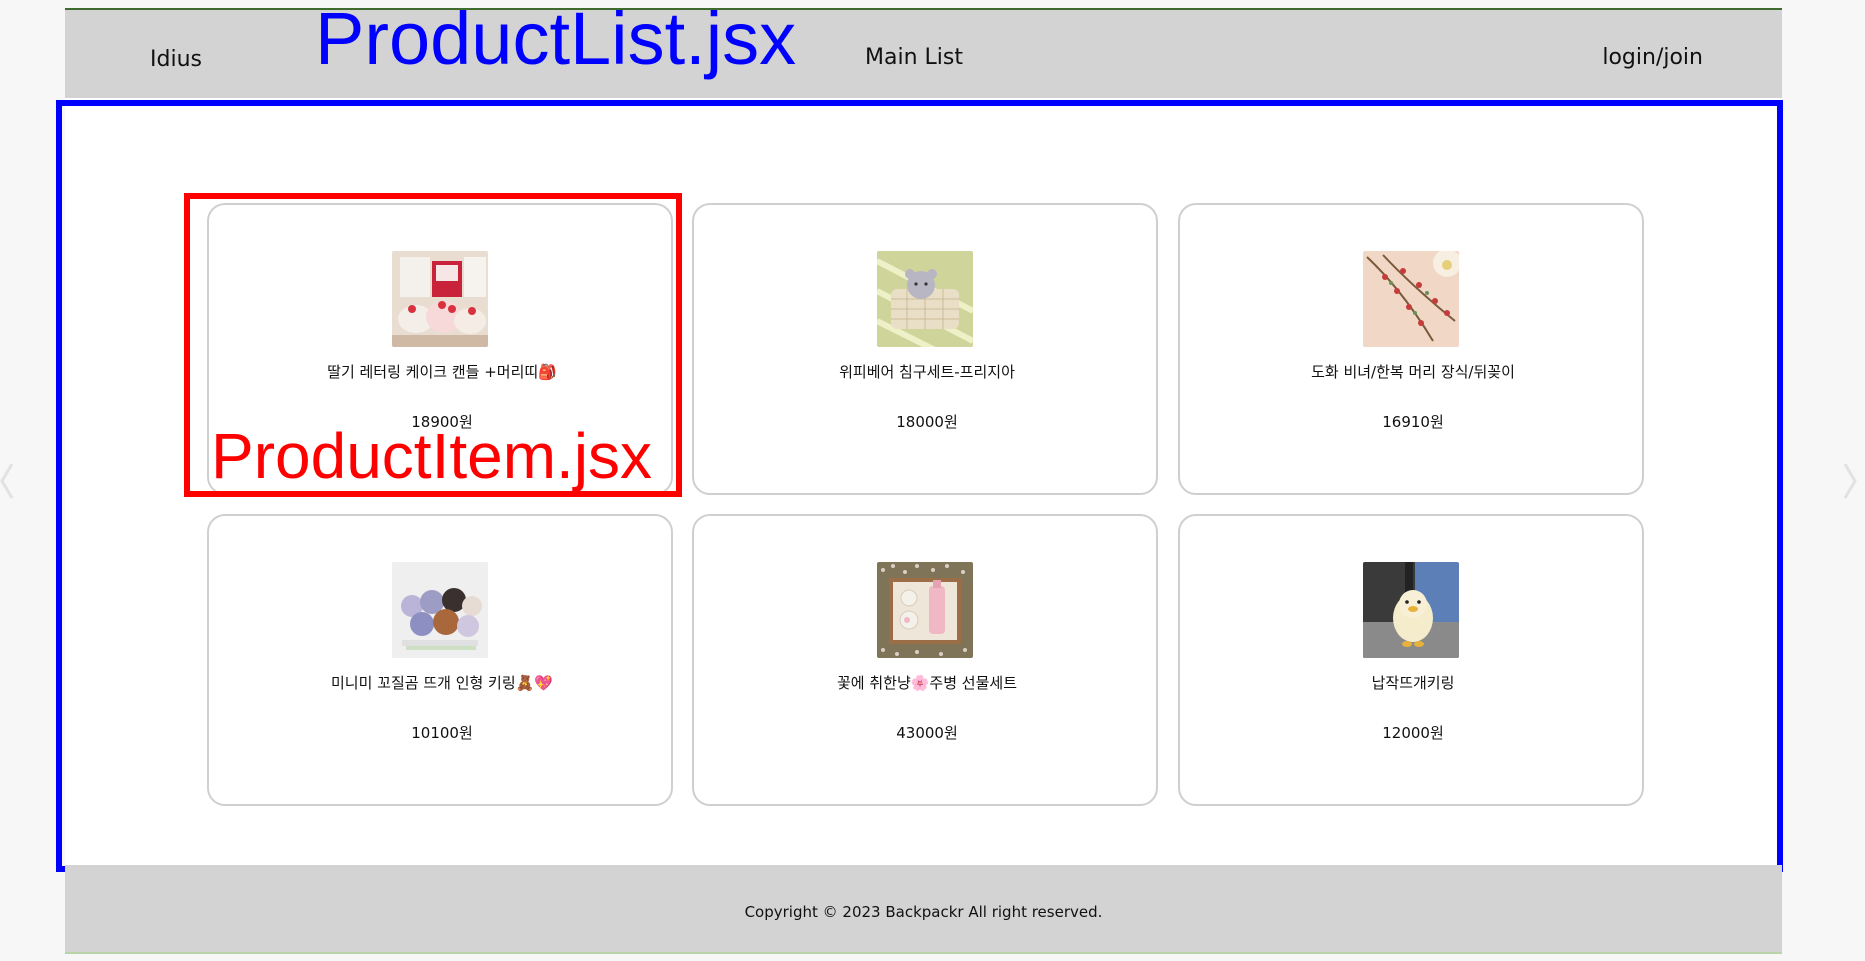 The width and height of the screenshot is (1865, 961). I want to click on product-card: 위피베어 침구세트-프리지아 18000원, so click(925, 349).